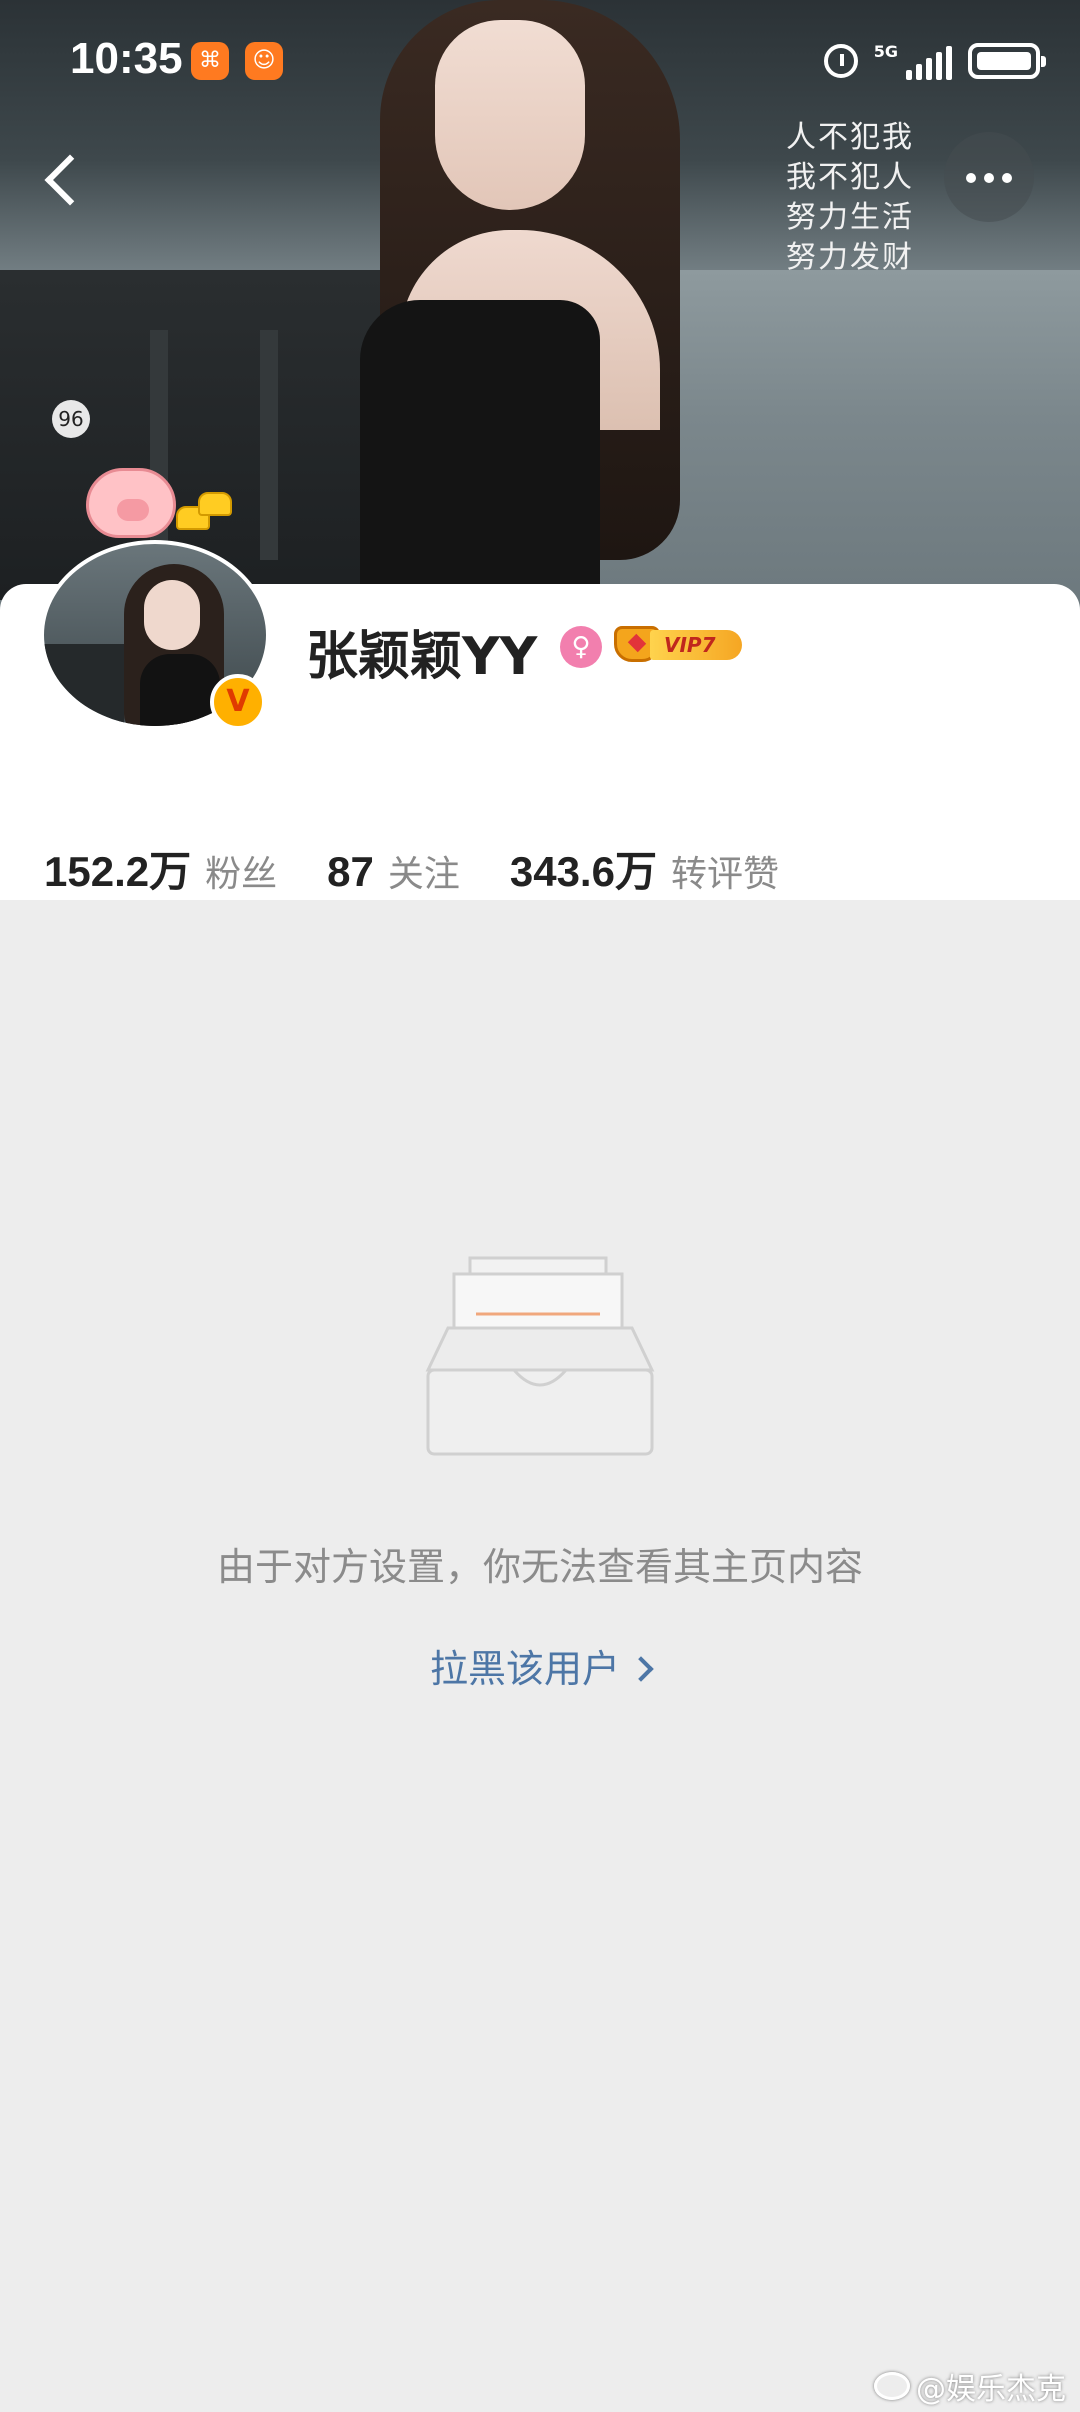 The height and width of the screenshot is (2412, 1080). Describe the element at coordinates (118, 871) in the screenshot. I see `followers-count: 152.2万` at that location.